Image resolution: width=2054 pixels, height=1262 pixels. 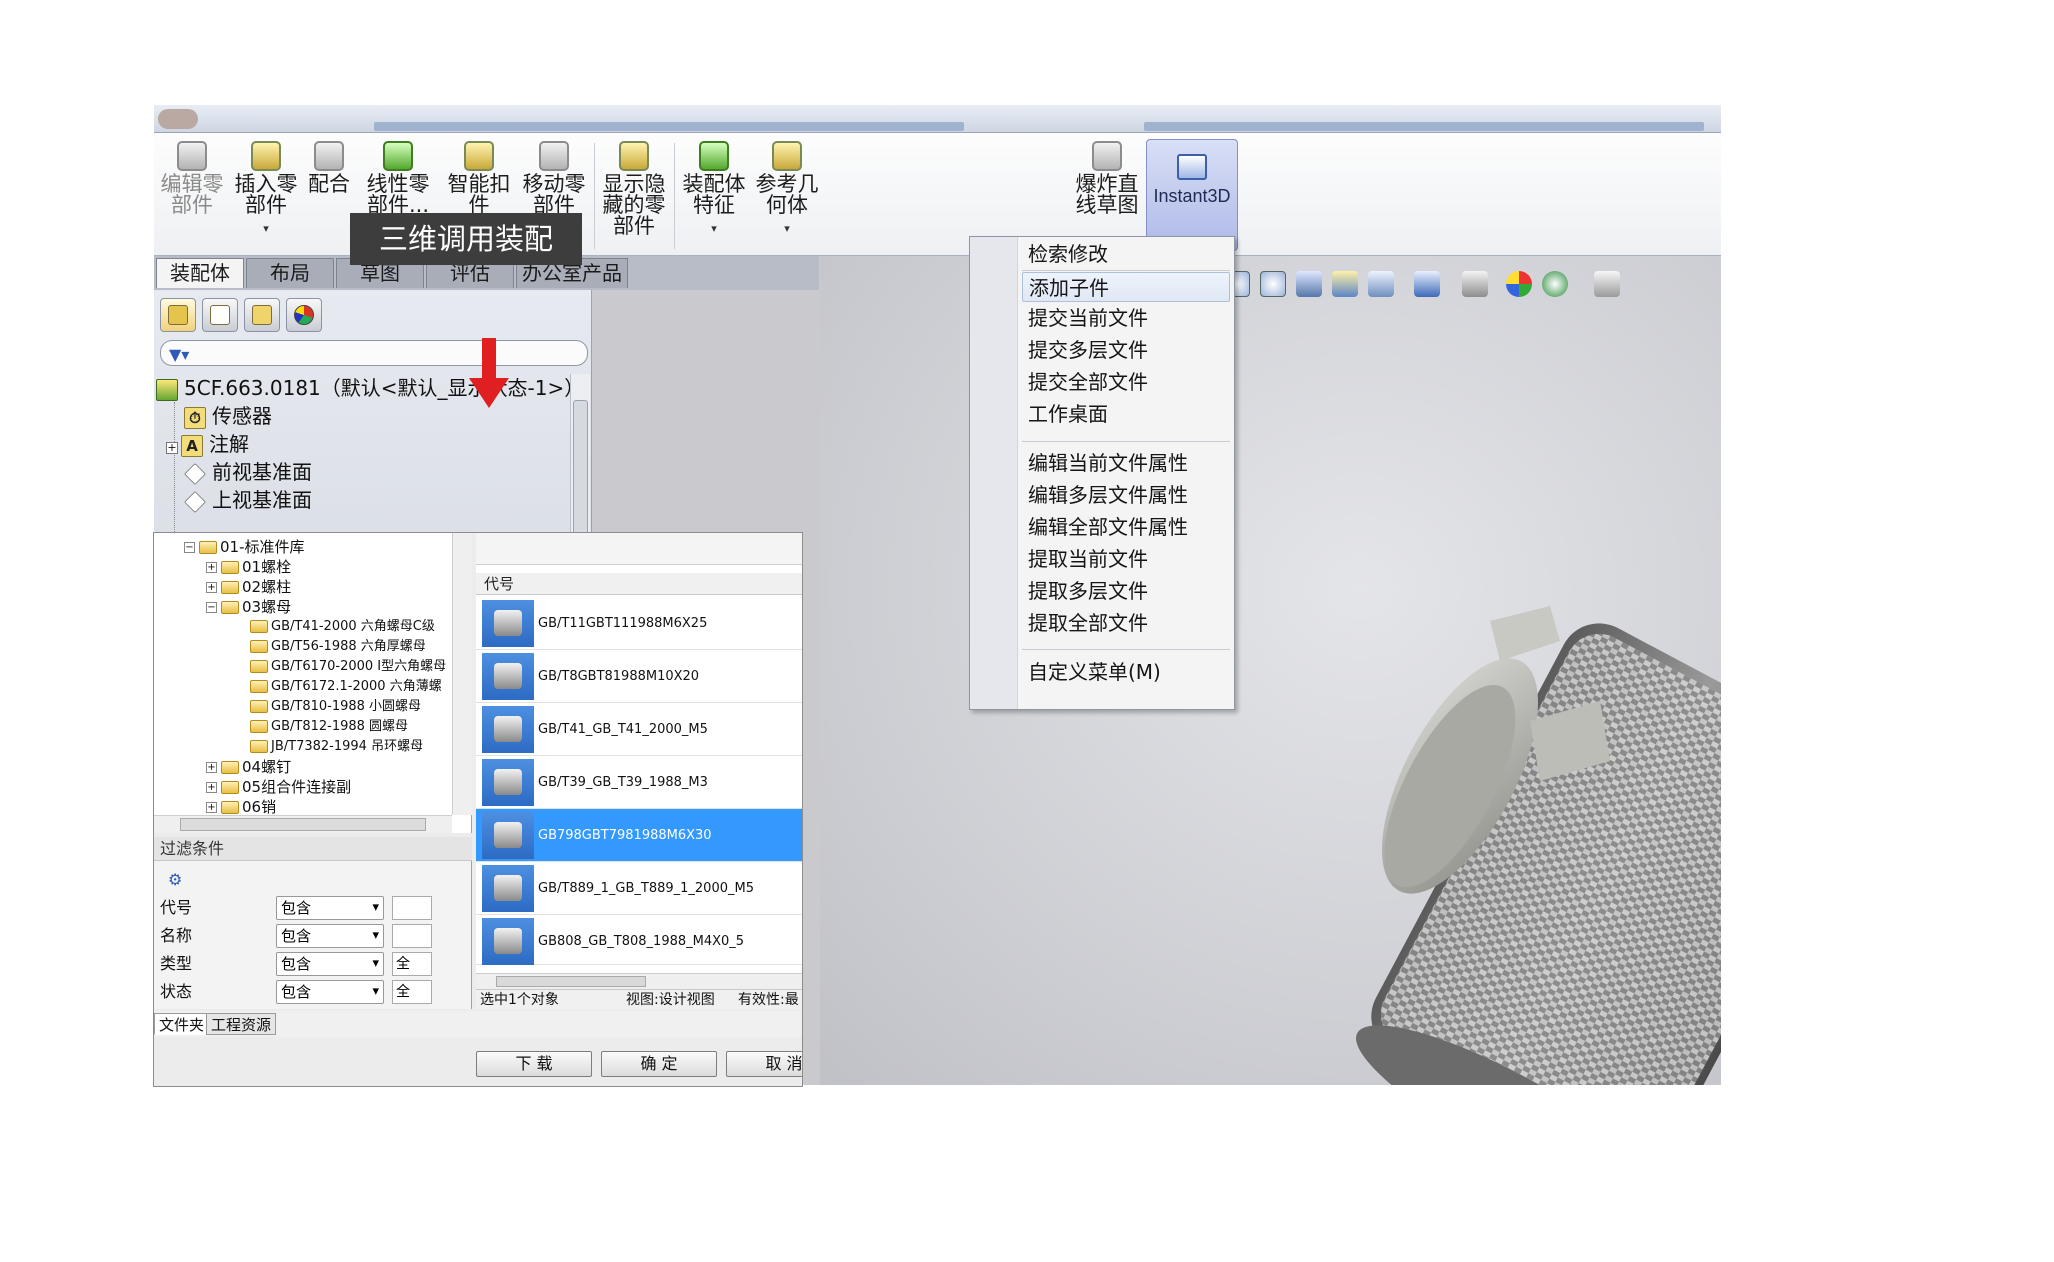 What do you see at coordinates (346, 687) in the screenshot?
I see `tree-node: GB/T6172.1-2000 六角薄螺` at bounding box center [346, 687].